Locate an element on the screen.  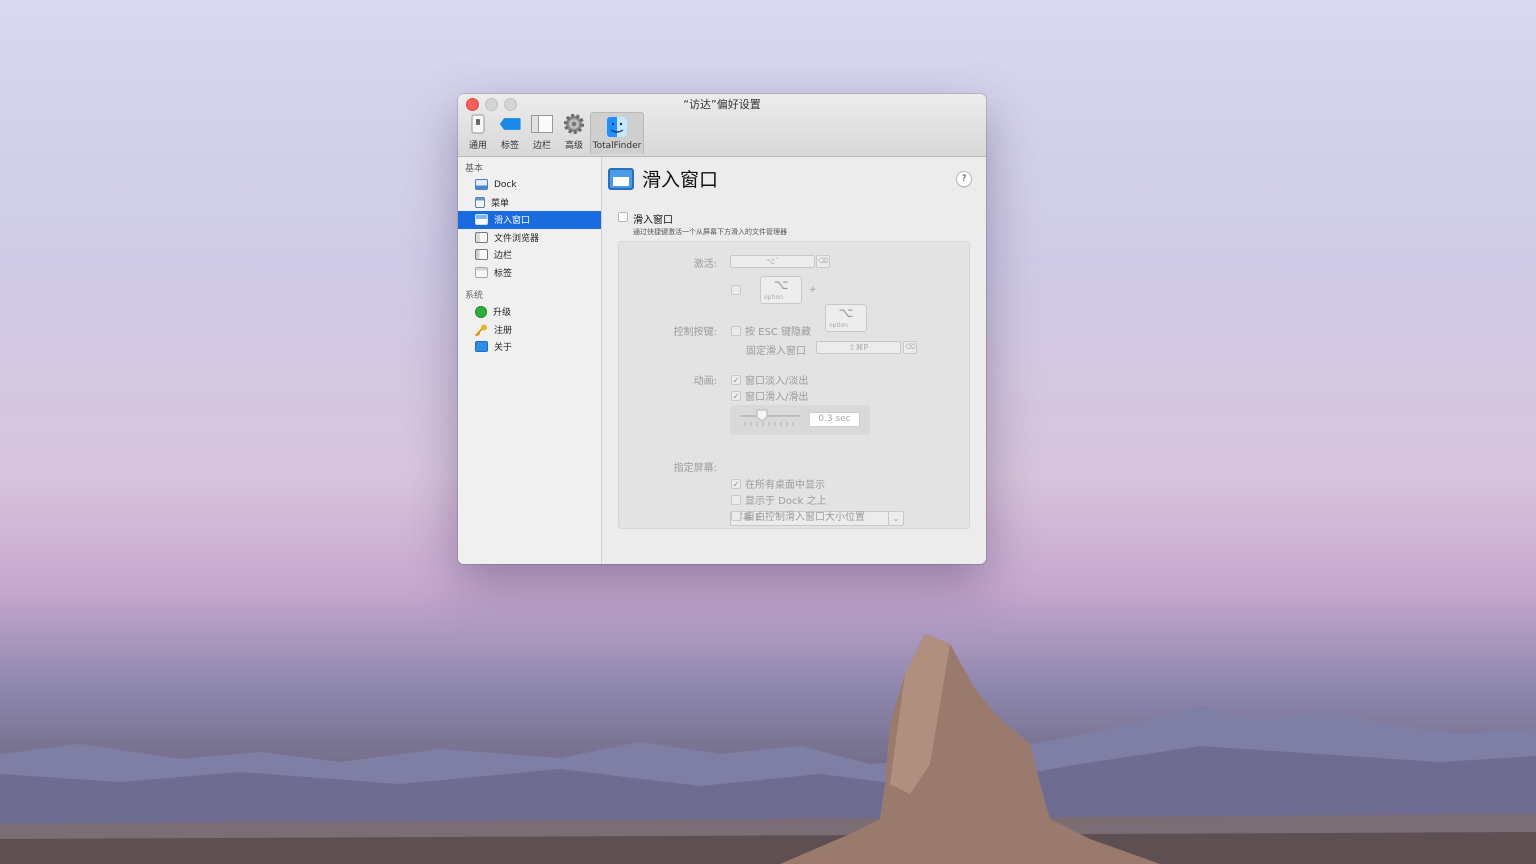
sidebar-item-register: 注册 is located at coordinates (529, 330).